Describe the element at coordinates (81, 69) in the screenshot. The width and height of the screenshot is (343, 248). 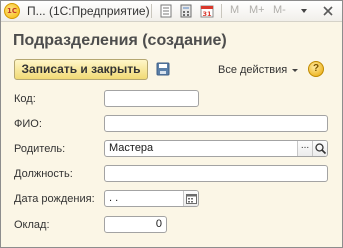
I see `save-and-close-button: Записать и закрыть` at that location.